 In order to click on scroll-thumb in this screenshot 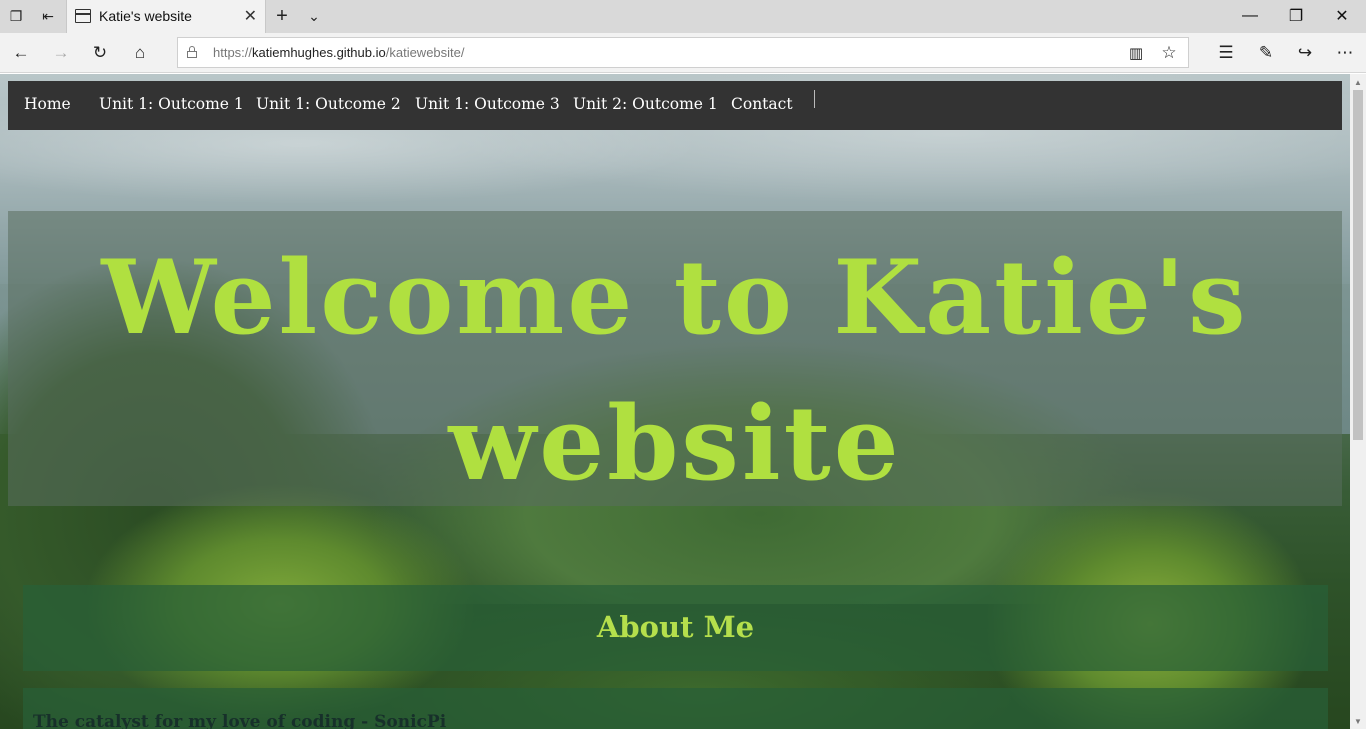, I will do `click(1358, 265)`.